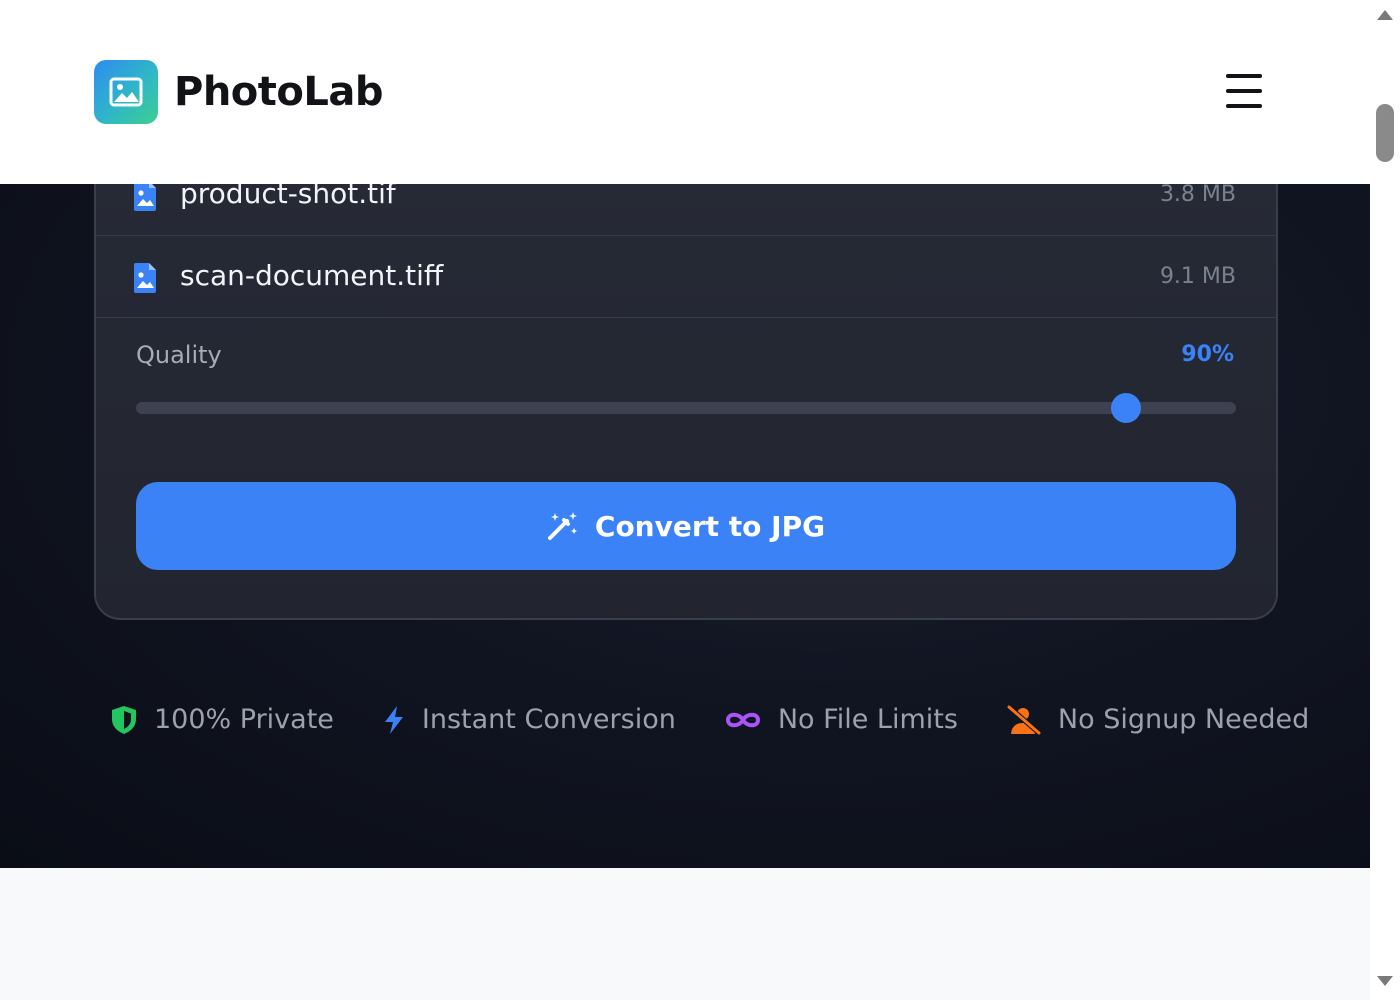  I want to click on feature-no-limits: No File Limits, so click(841, 720).